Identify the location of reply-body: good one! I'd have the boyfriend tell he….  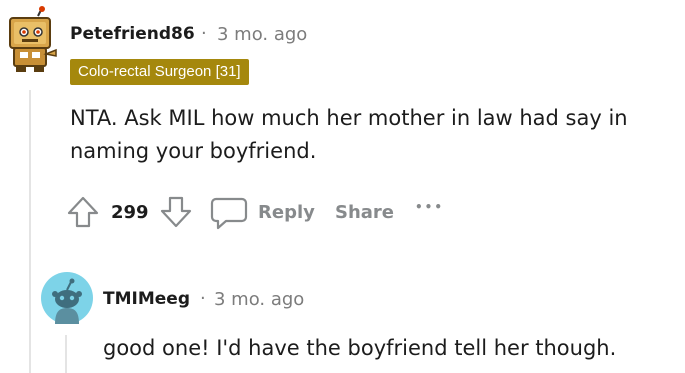
(360, 348).